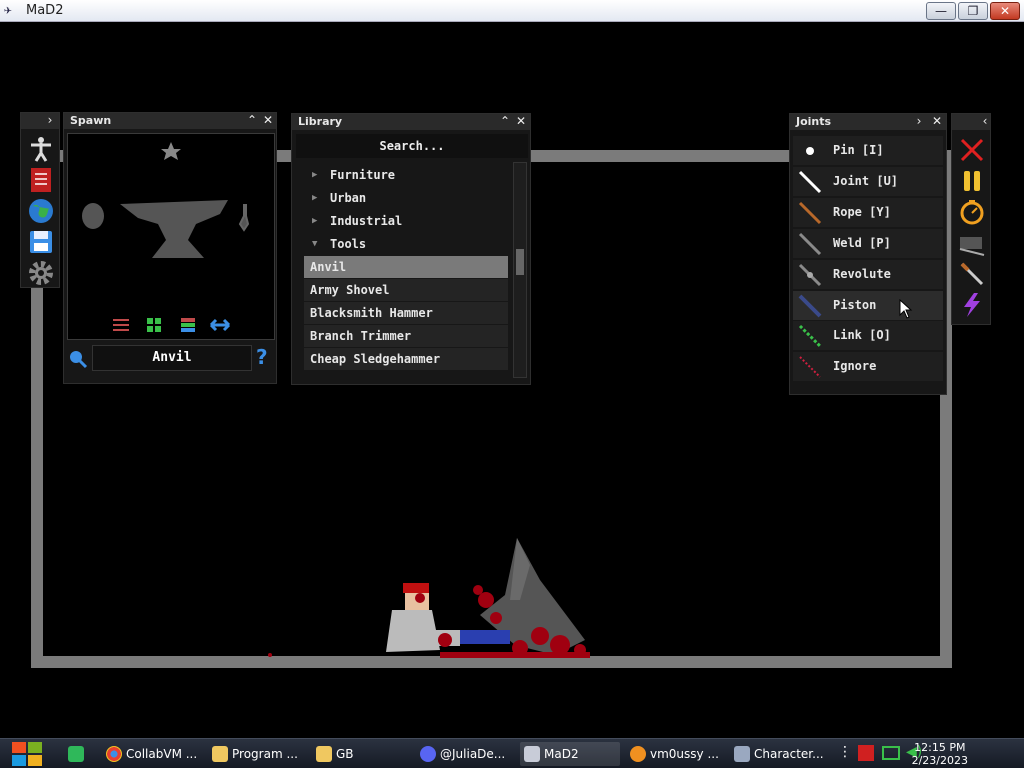 This screenshot has height=768, width=1024. Describe the element at coordinates (41, 149) in the screenshot. I see `character-icon` at that location.